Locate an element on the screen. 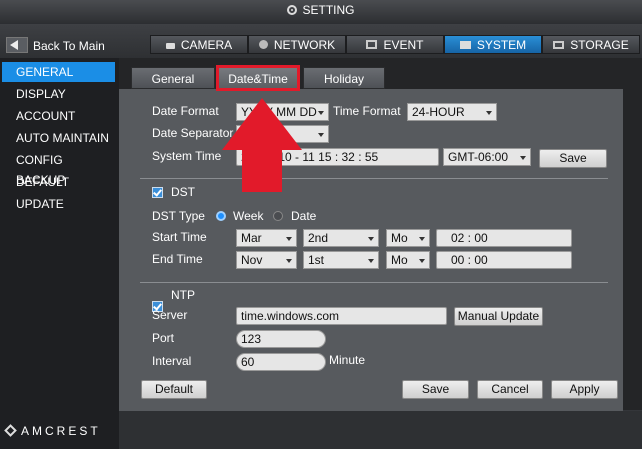 This screenshot has height=449, width=642. interval-label: Interval is located at coordinates (172, 361).